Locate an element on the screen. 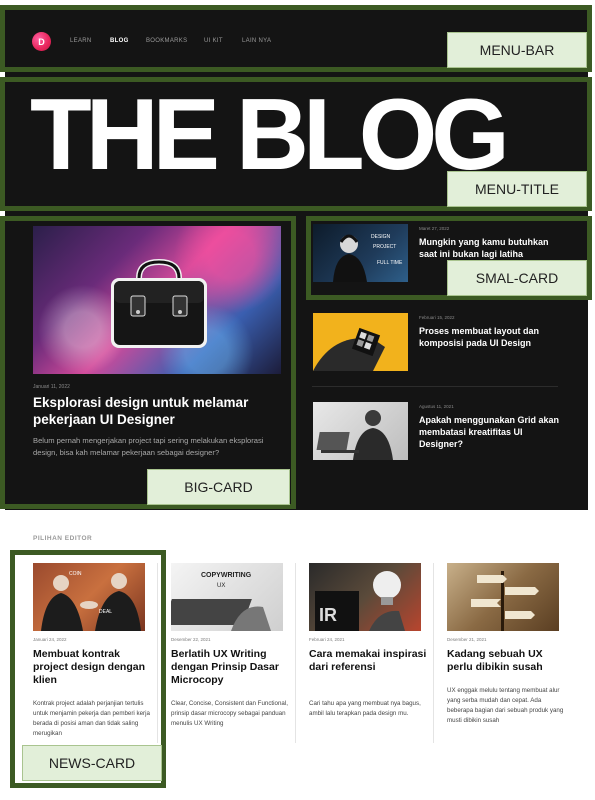 This screenshot has width=595, height=800. annotation-menu-bar-label: MENU-BAR is located at coordinates (517, 50).